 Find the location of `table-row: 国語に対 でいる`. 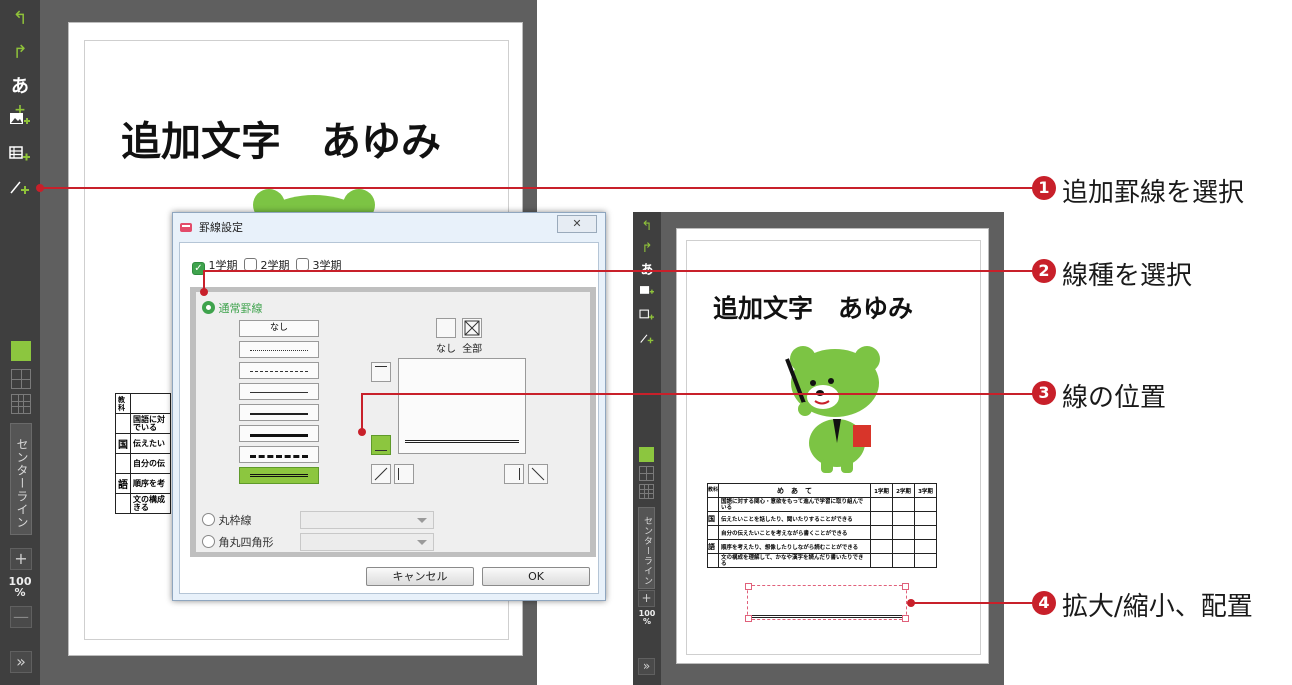

table-row: 国語に対 でいる is located at coordinates (150, 423).